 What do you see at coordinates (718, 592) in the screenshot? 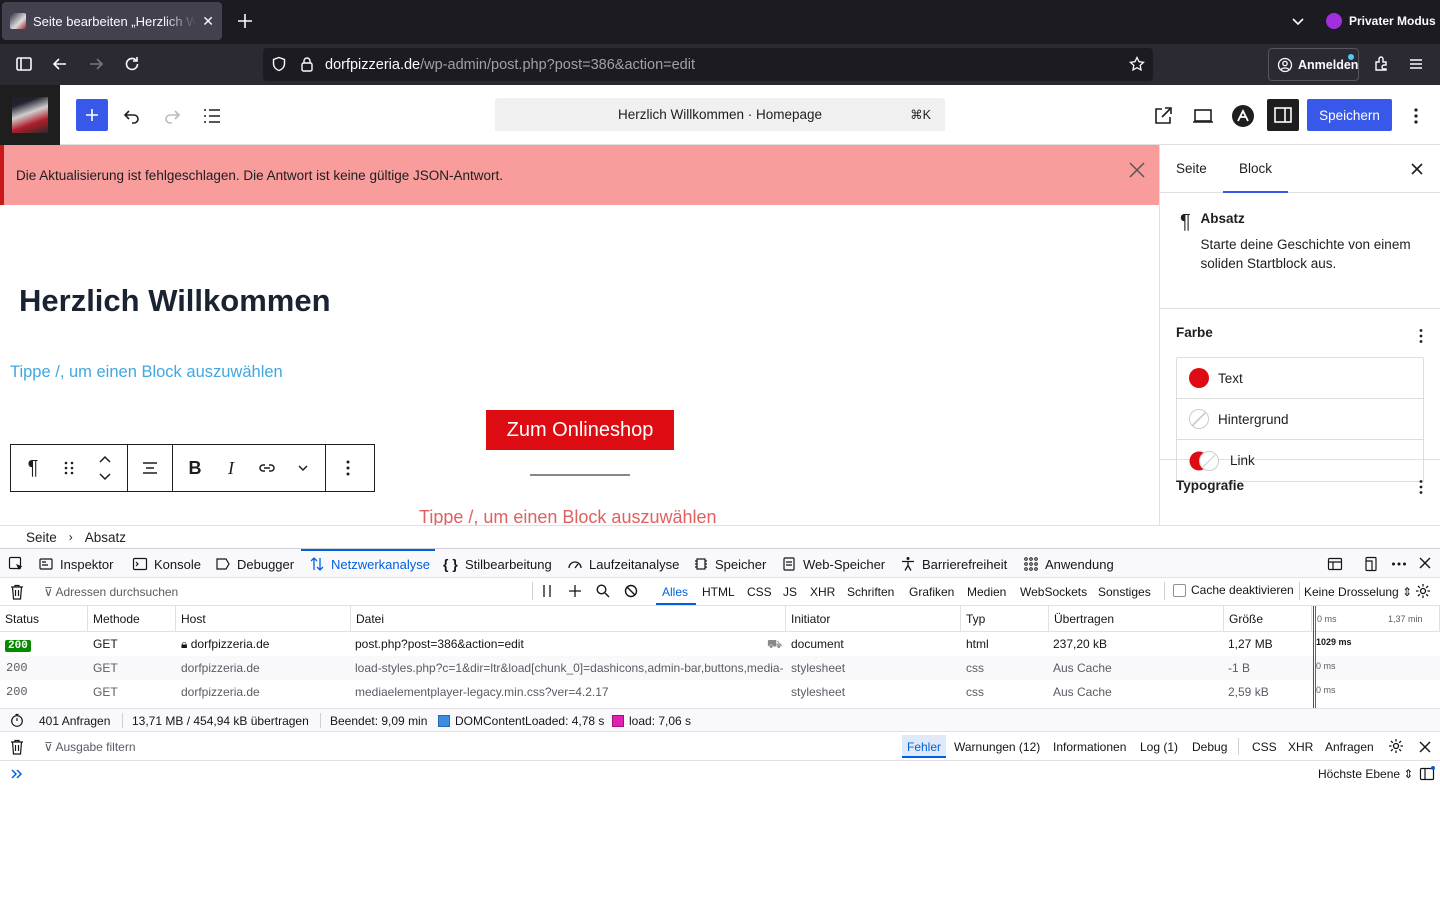
I see `filter-html: HTML` at bounding box center [718, 592].